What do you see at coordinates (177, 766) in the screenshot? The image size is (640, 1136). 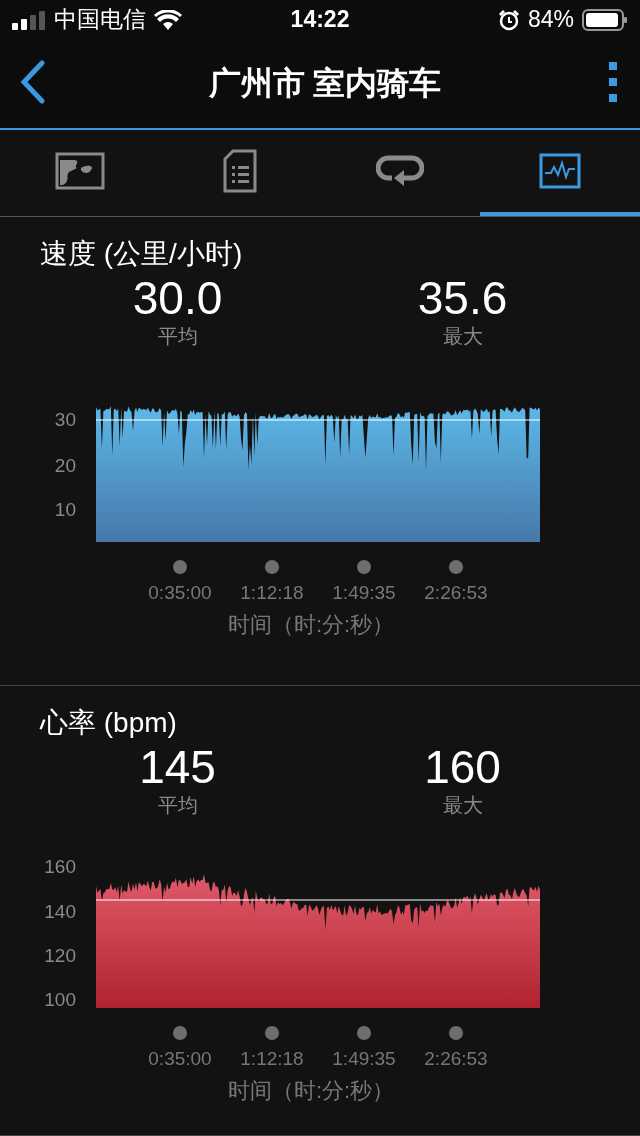 I see `stat-value: 145` at bounding box center [177, 766].